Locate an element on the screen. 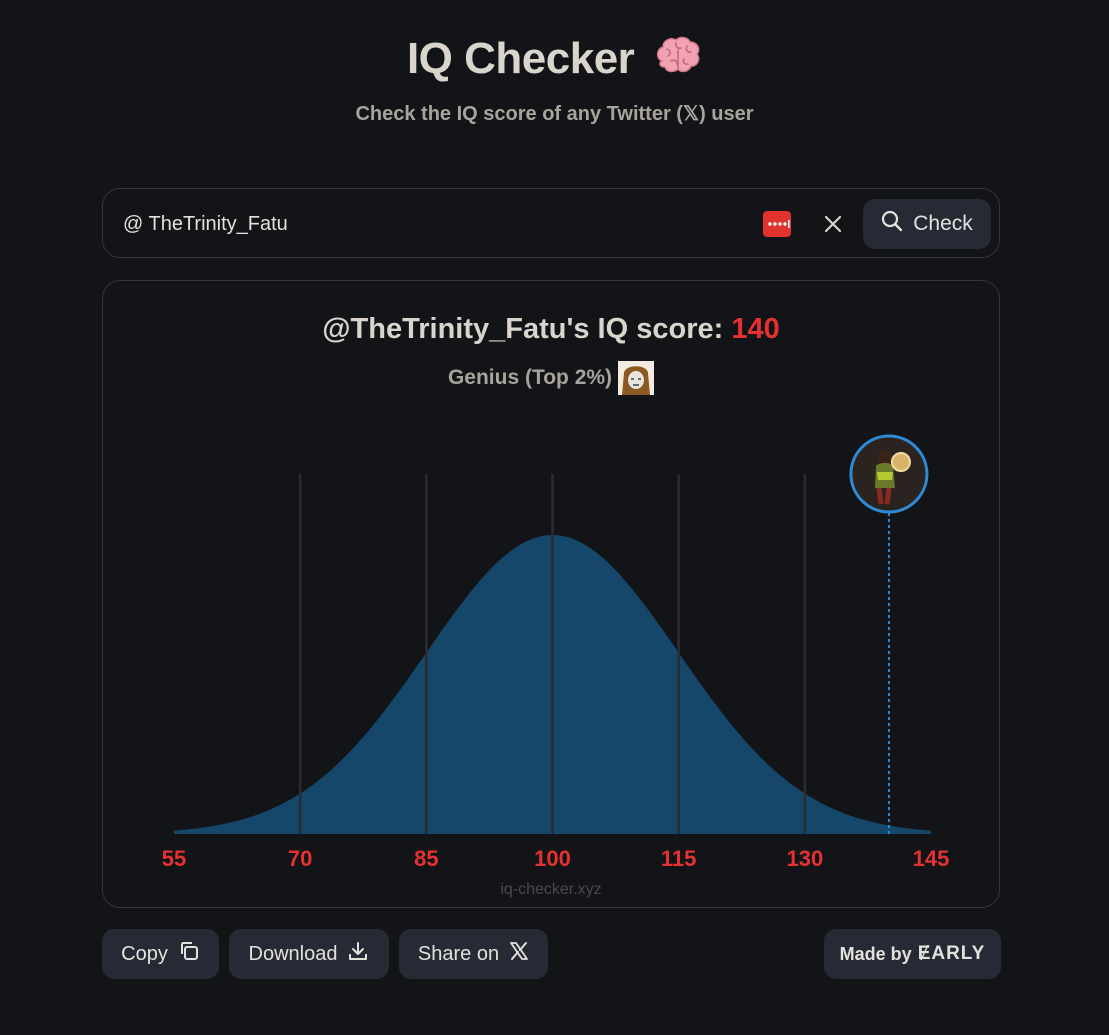 Image resolution: width=1109 pixels, height=1035 pixels. x-tick-label: 85 is located at coordinates (426, 858).